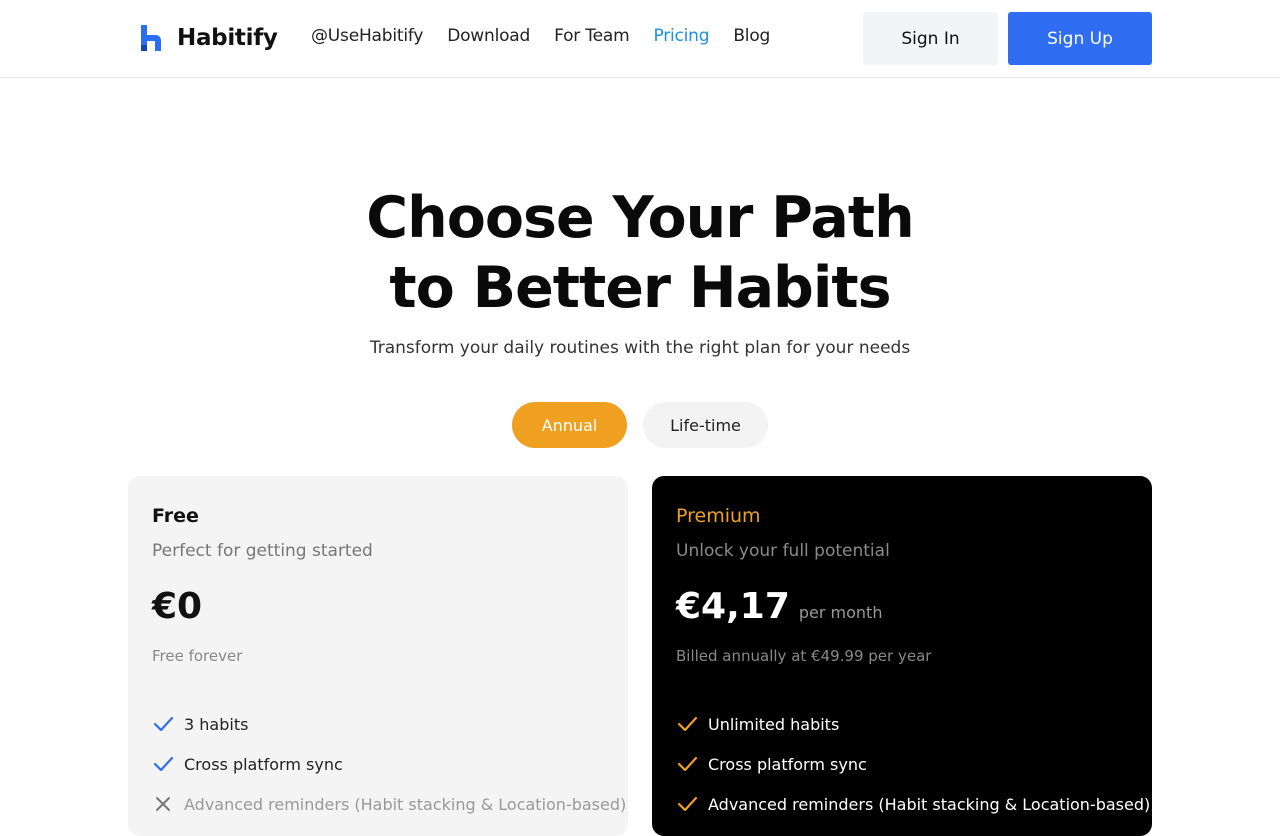 The height and width of the screenshot is (836, 1280). What do you see at coordinates (262, 551) in the screenshot?
I see `plan-description: Perfect for getting started` at bounding box center [262, 551].